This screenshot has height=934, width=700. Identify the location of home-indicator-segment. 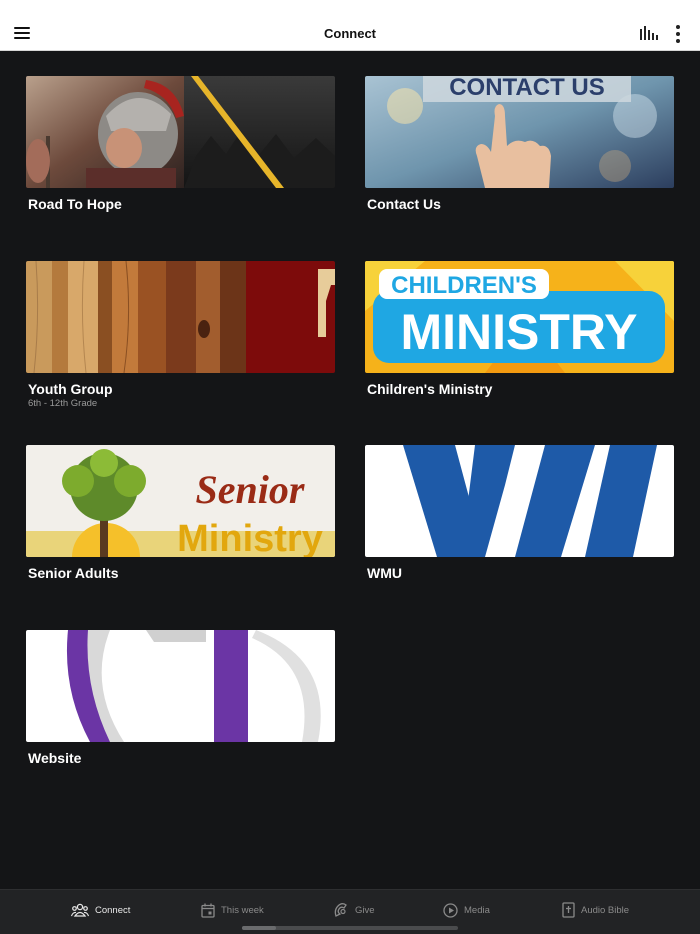
(259, 928).